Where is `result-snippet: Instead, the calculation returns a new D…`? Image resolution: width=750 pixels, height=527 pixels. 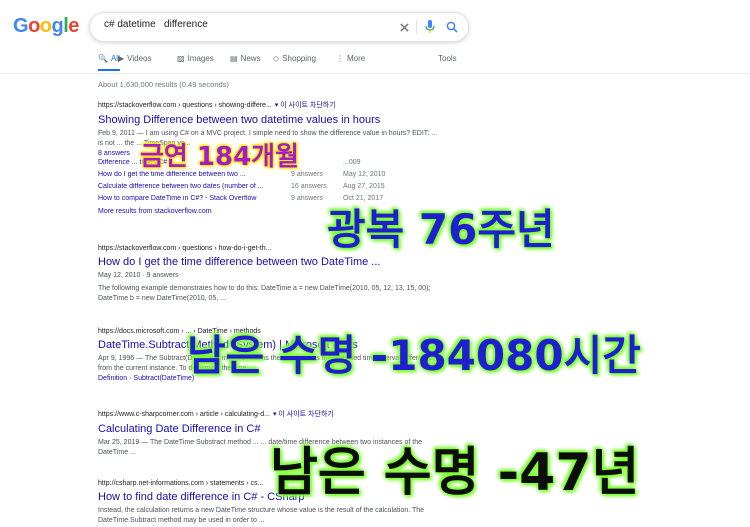 result-snippet: Instead, the calculation returns a new D… is located at coordinates (261, 515).